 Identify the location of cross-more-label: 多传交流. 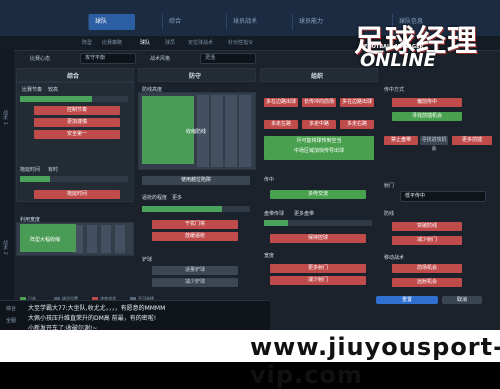
(317, 194).